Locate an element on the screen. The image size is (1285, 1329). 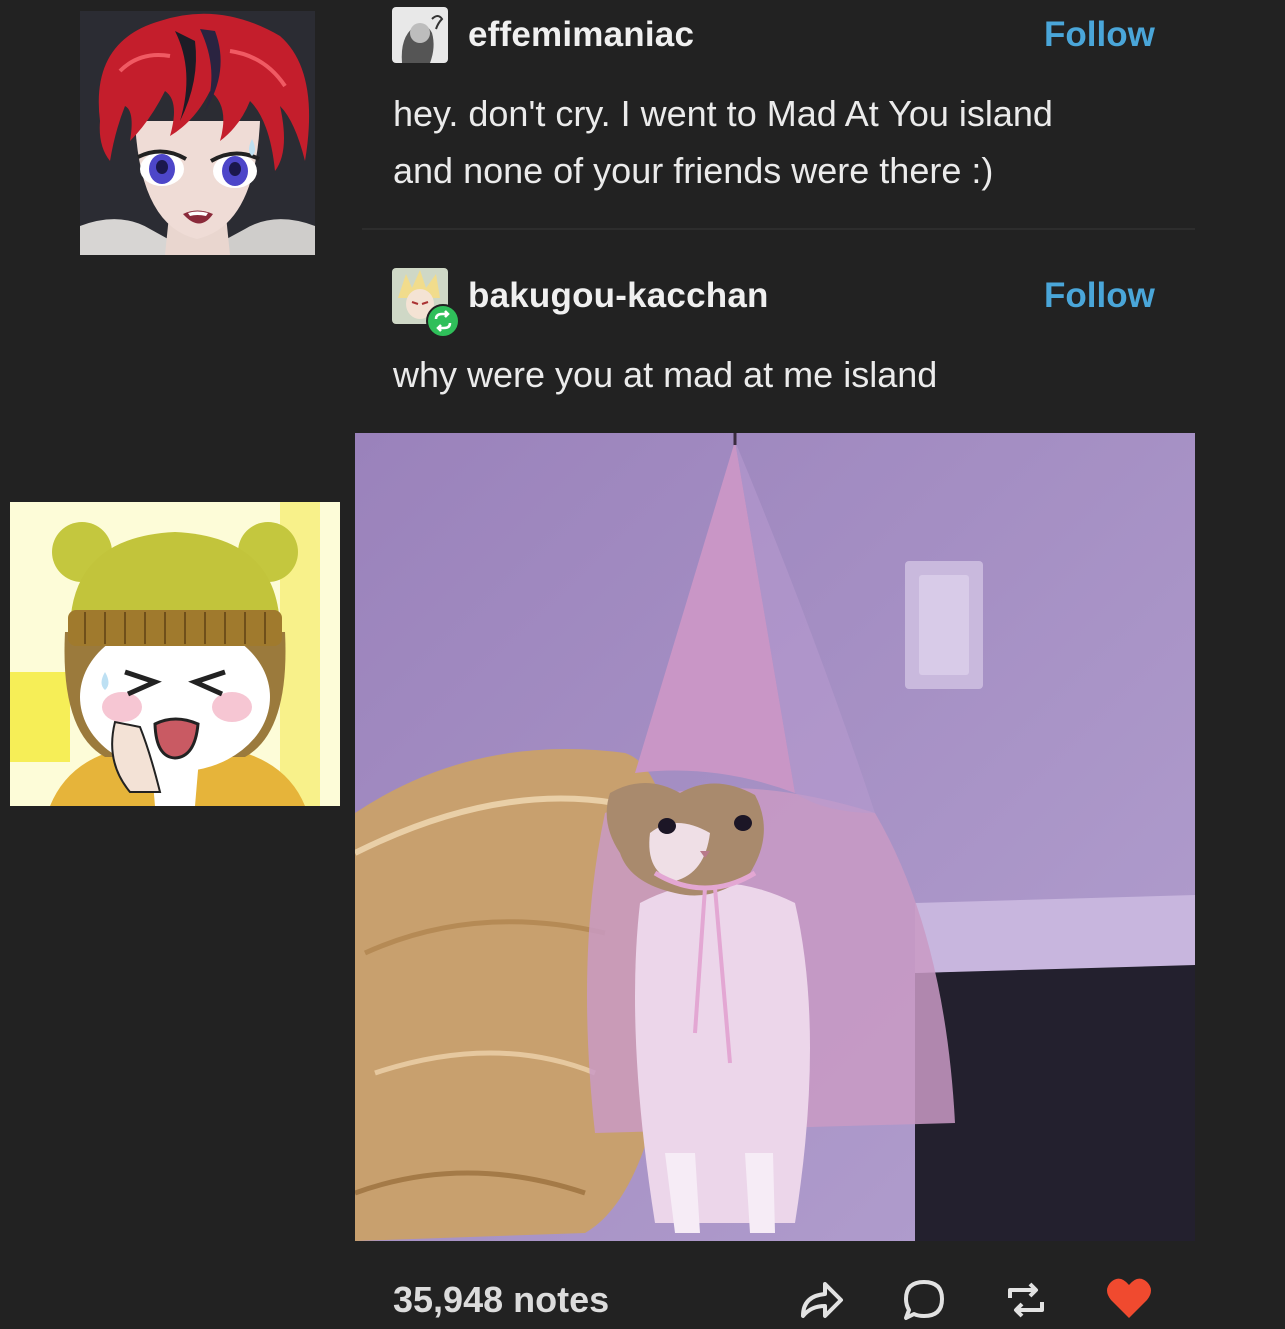
effemimaniac-username: effemimaniac is located at coordinates (581, 35).